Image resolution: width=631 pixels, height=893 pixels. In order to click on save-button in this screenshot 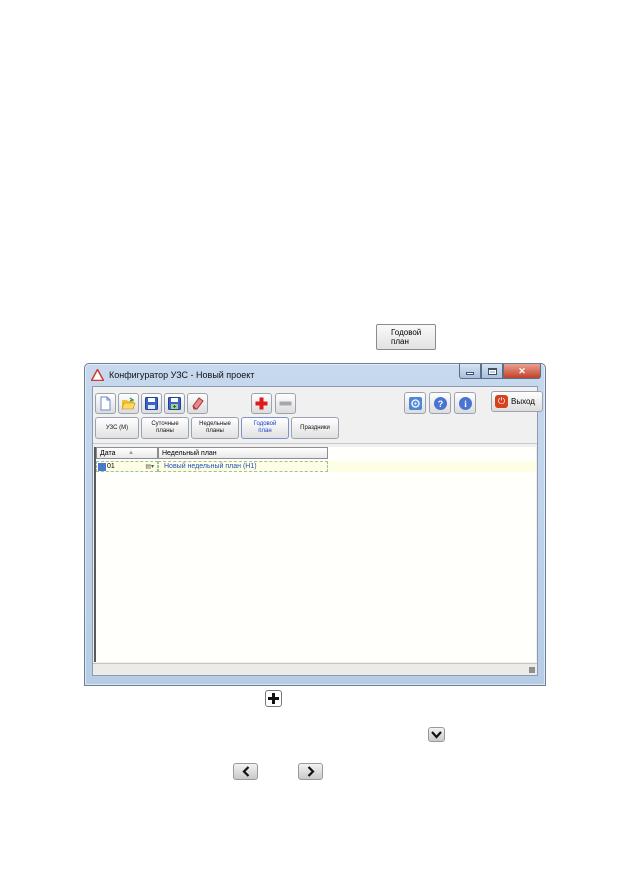, I will do `click(151, 403)`.